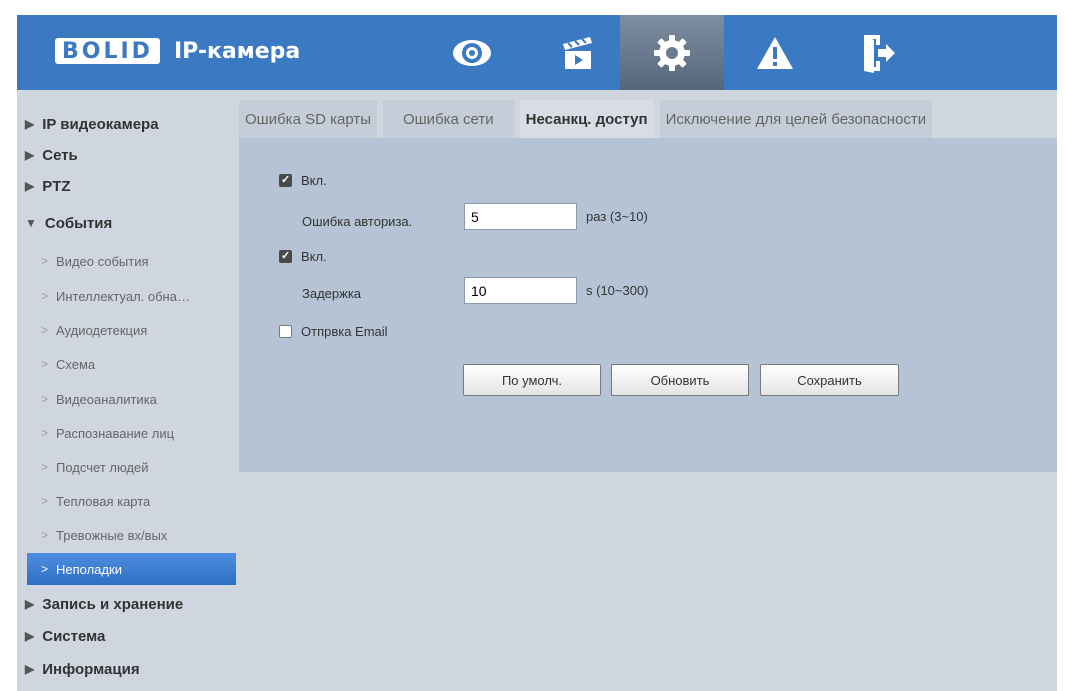  I want to click on logo-box: BOLID, so click(107, 51).